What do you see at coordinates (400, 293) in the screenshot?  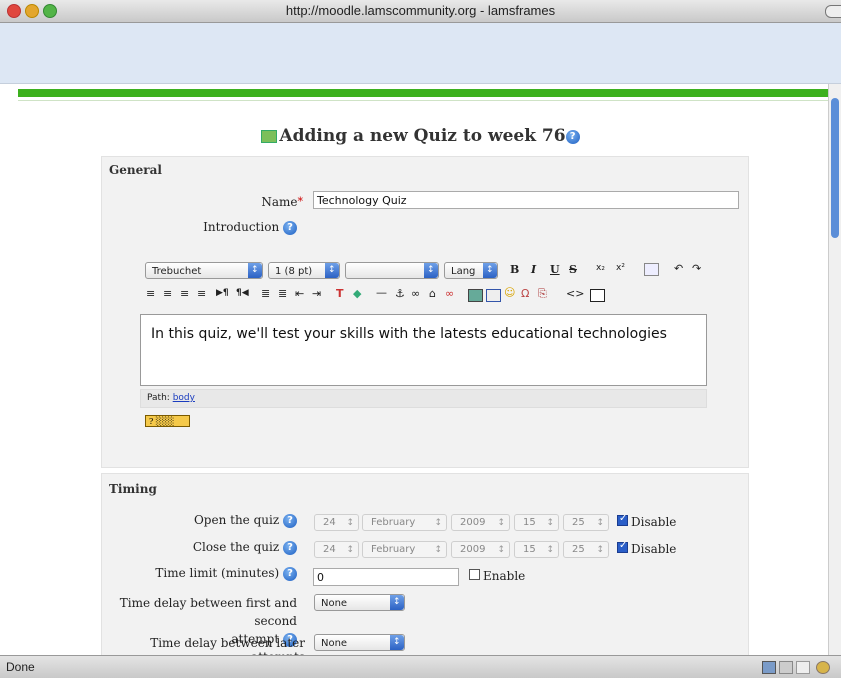 I see `anchor-icon: ⚓` at bounding box center [400, 293].